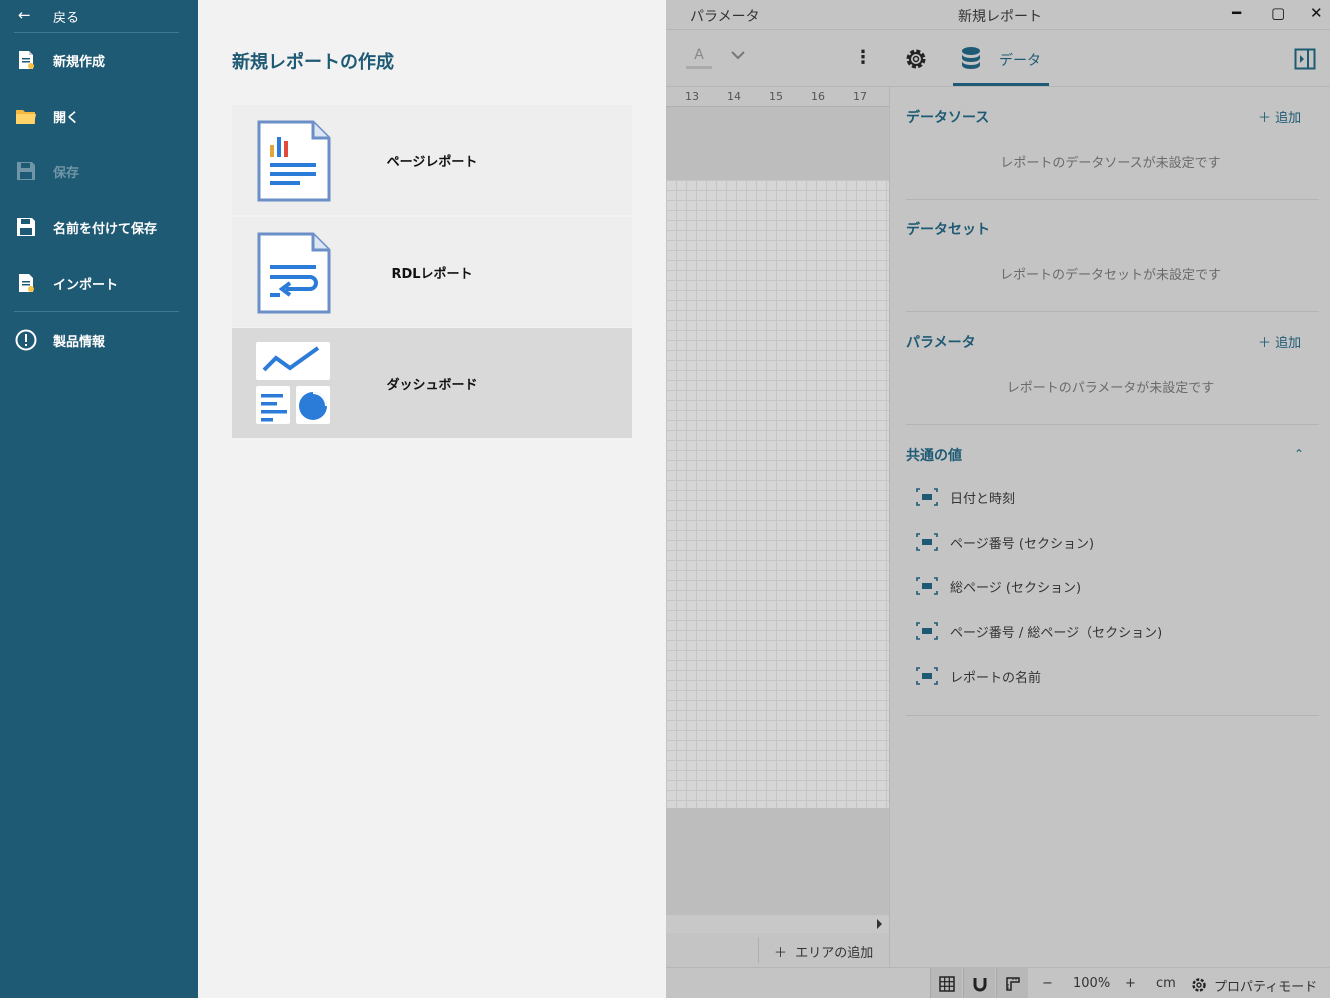 This screenshot has width=1330, height=998. I want to click on rdl-report-card: RDLレポート, so click(432, 272).